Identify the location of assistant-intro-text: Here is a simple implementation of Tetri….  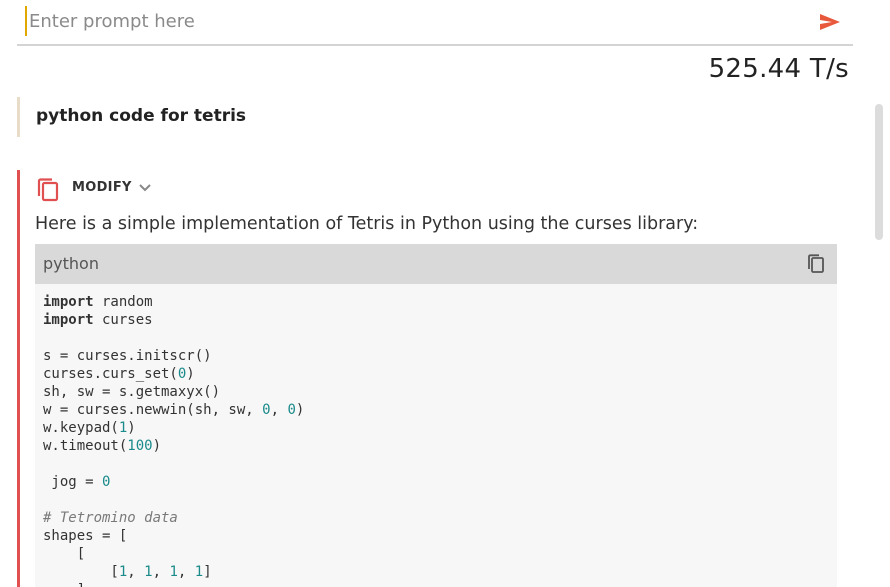
(367, 224).